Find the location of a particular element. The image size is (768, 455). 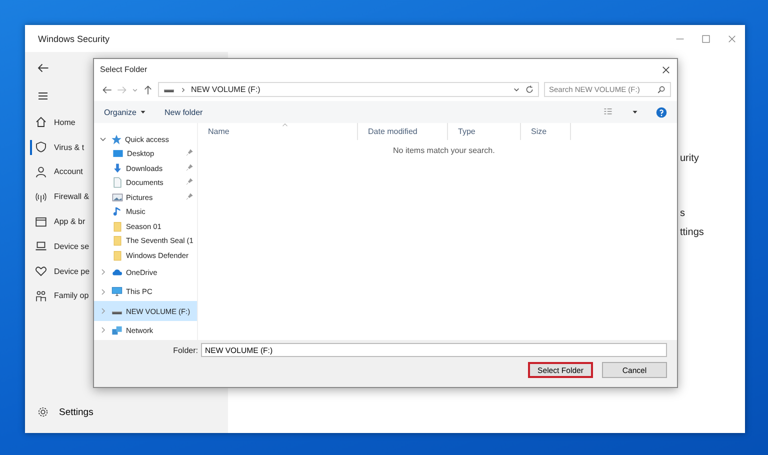

partial-text: ttings is located at coordinates (691, 232).